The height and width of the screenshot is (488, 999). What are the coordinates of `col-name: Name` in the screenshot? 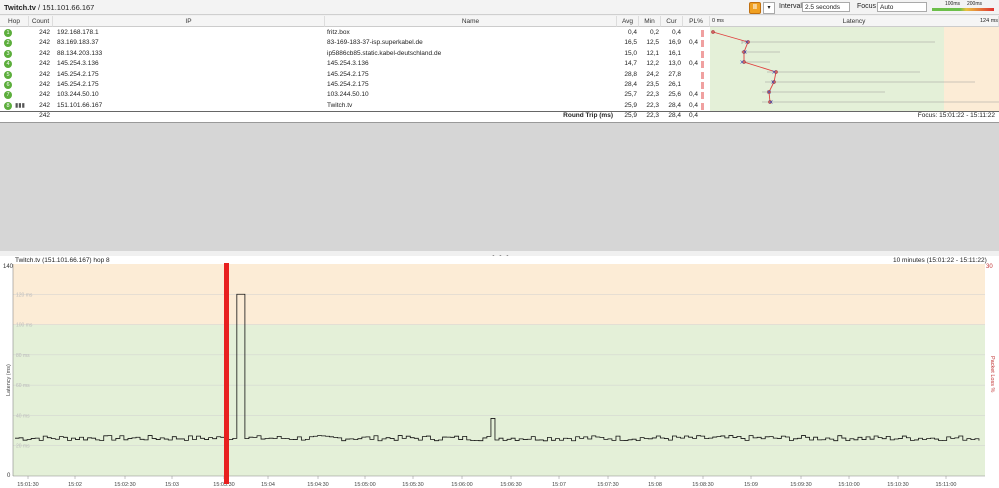 It's located at (471, 21).